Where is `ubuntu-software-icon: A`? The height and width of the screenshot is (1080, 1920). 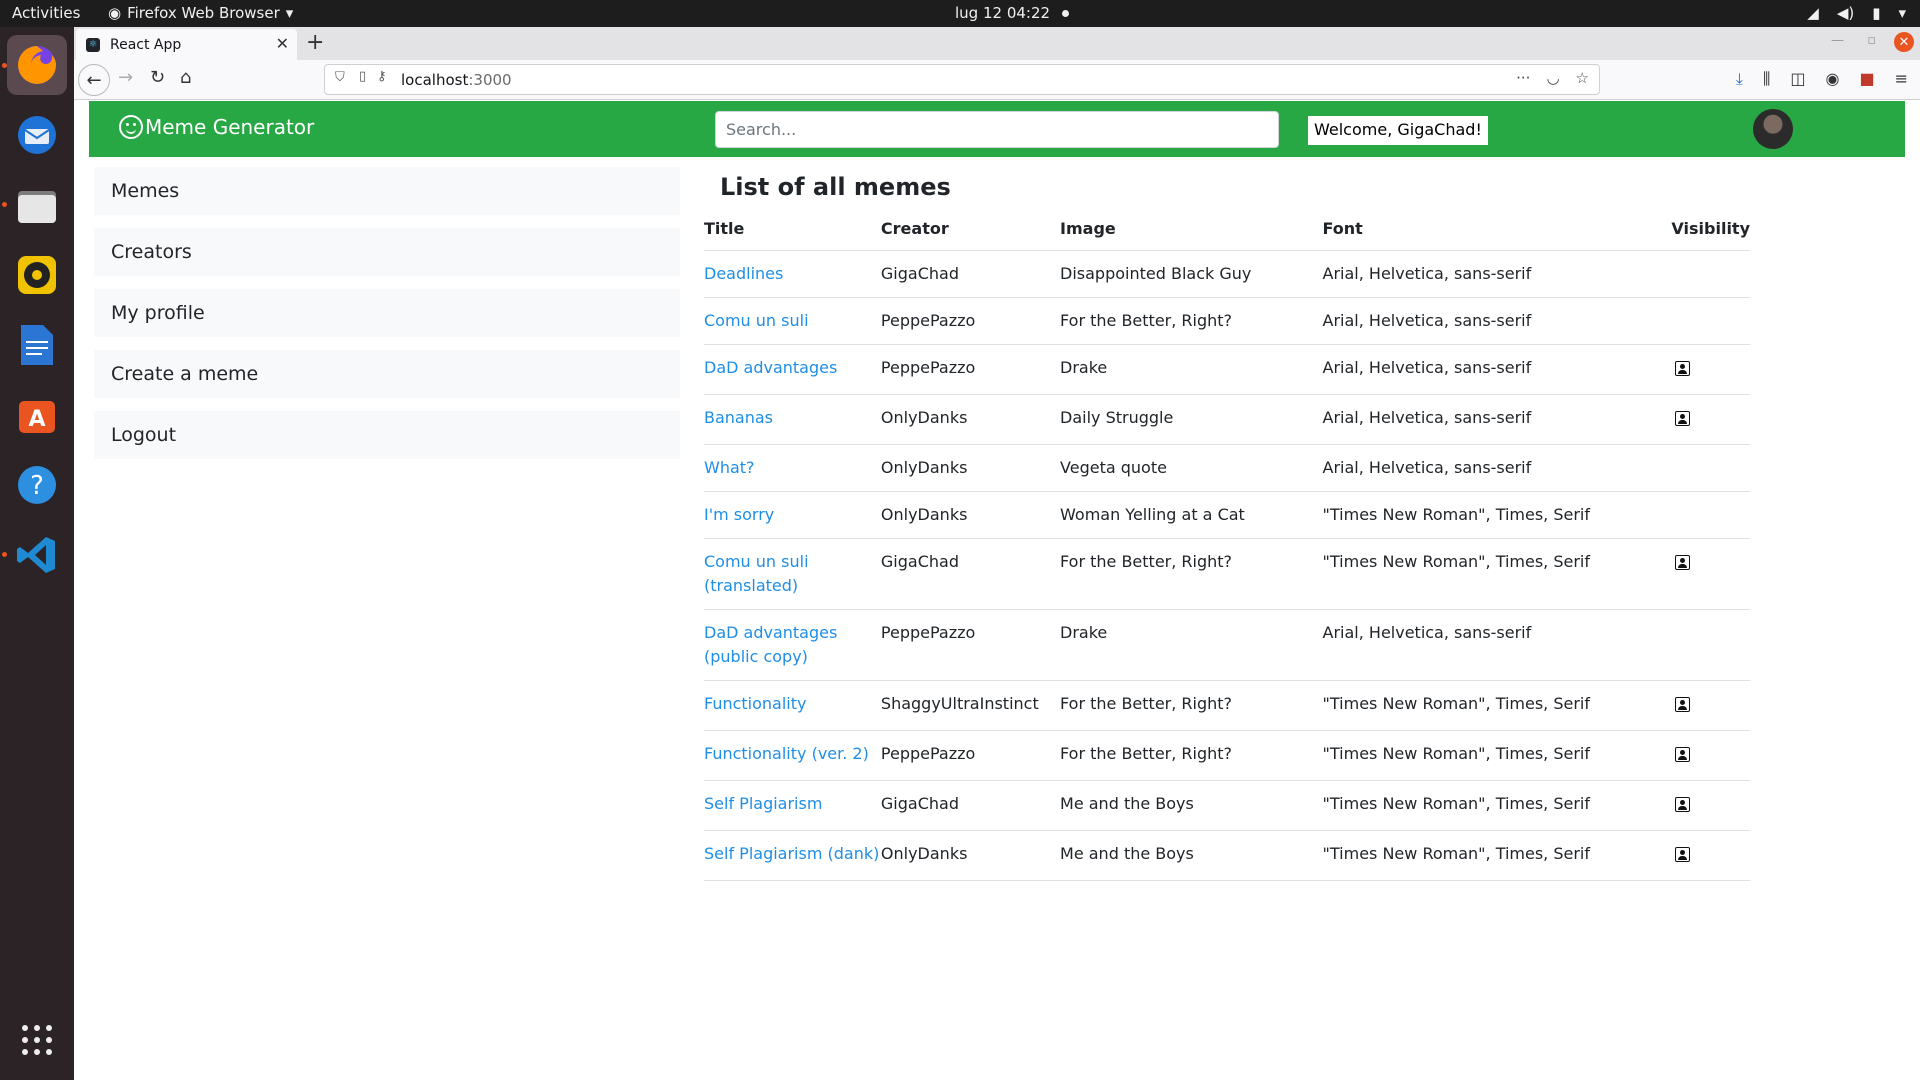 ubuntu-software-icon: A is located at coordinates (37, 415).